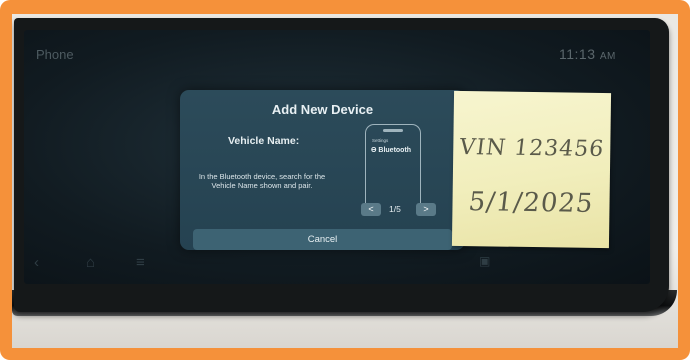  What do you see at coordinates (426, 209) in the screenshot?
I see `next-page-button: >` at bounding box center [426, 209].